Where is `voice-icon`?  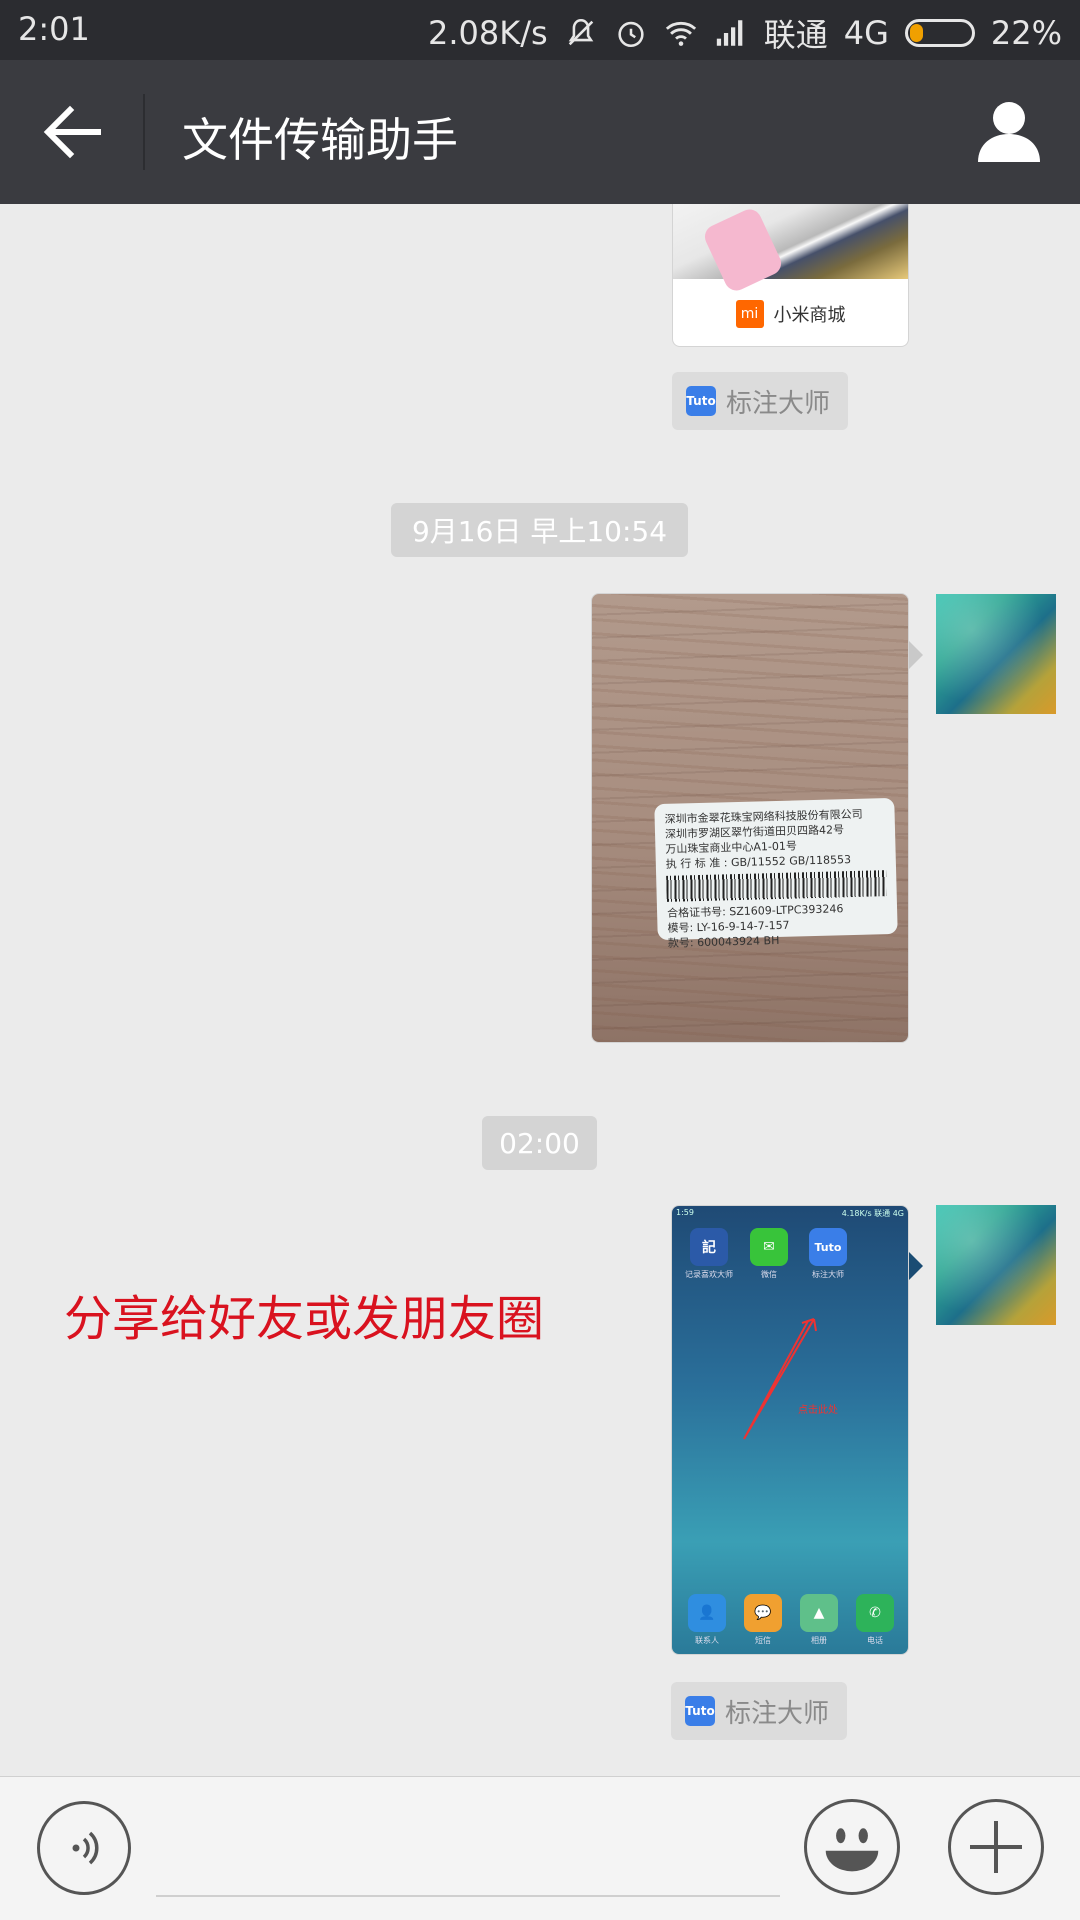 voice-icon is located at coordinates (85, 1848).